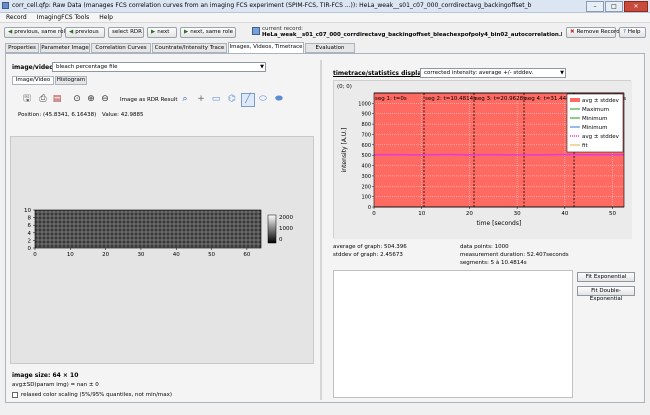 The image size is (650, 415). Describe the element at coordinates (126, 32) in the screenshot. I see `select-rdr-button: select RDR` at that location.